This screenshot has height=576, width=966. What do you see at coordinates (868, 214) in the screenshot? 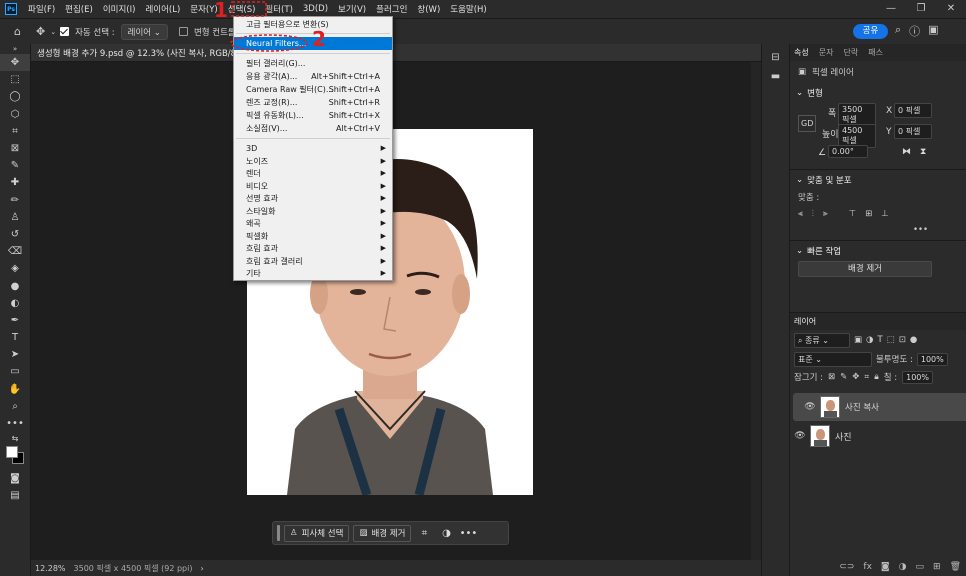
I see `align-vertical-centers-icon: ⊞` at bounding box center [868, 214].